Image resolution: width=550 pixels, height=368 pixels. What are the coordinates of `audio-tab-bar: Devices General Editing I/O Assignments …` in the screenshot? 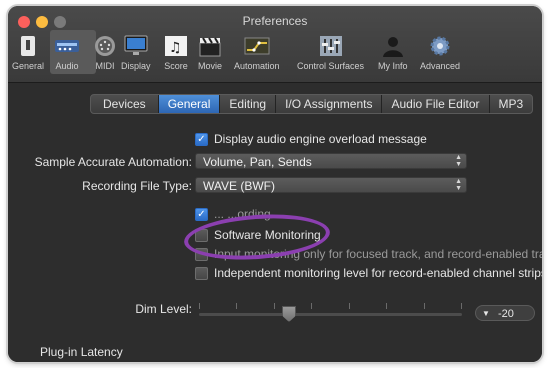 It's located at (312, 104).